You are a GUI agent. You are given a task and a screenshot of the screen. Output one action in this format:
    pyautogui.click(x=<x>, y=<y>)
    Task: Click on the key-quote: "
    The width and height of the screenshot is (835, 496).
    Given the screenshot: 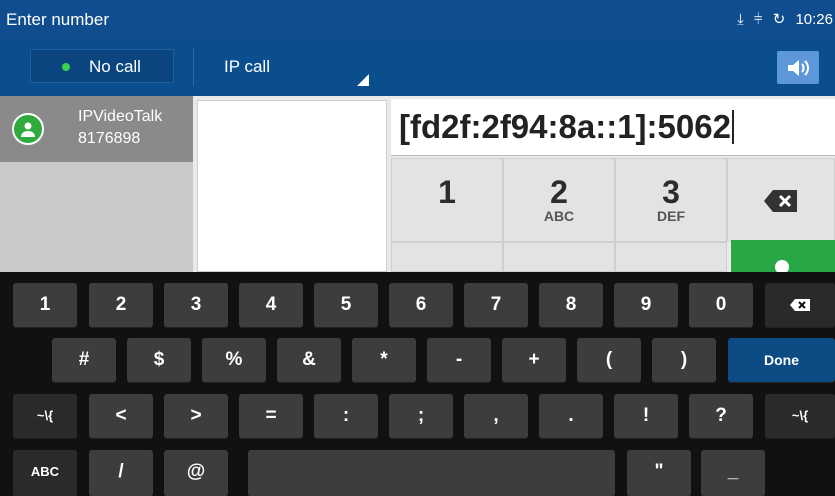 What is the action you would take?
    pyautogui.click(x=659, y=473)
    